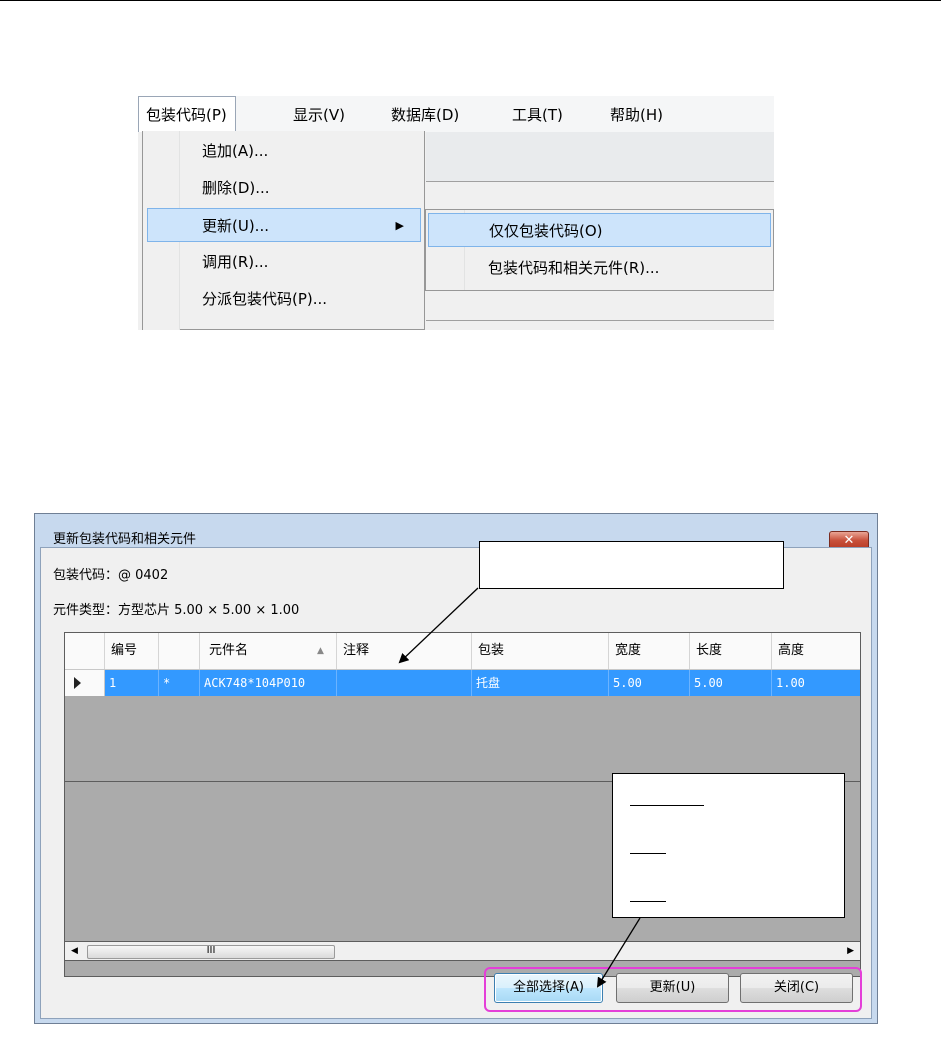 The width and height of the screenshot is (941, 1050). I want to click on callout-arrows, so click(519, 787).